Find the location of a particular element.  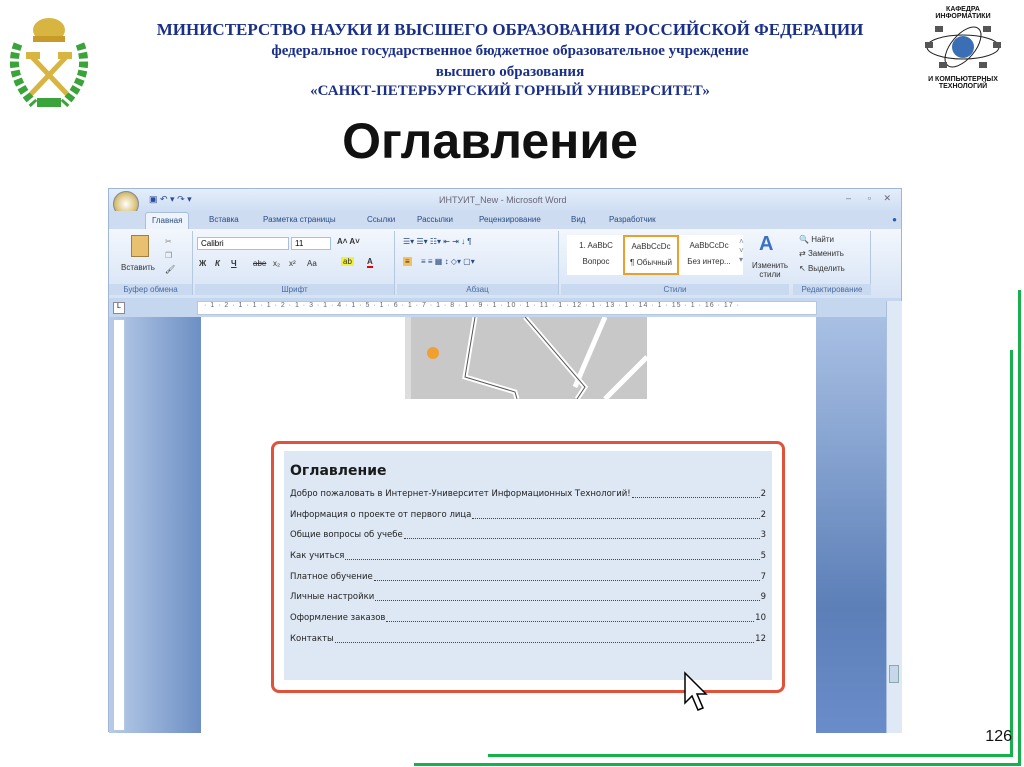

tab-view: Вид is located at coordinates (578, 219).